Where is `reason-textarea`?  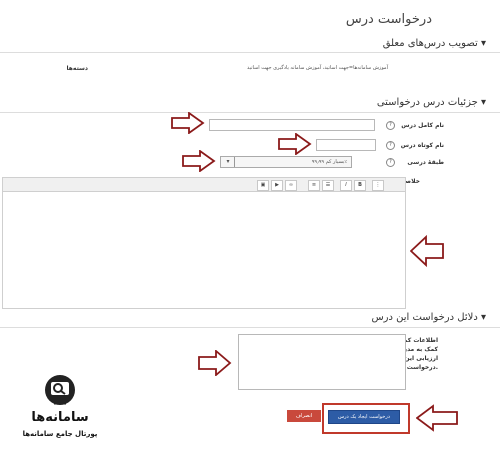
reason-textarea is located at coordinates (322, 362).